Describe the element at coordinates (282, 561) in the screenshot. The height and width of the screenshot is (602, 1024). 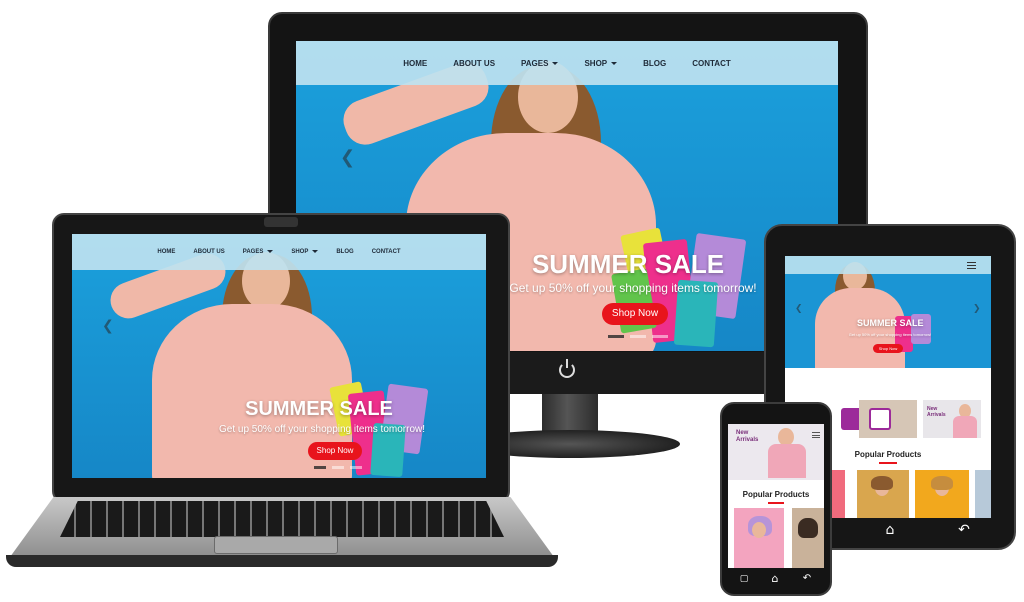
I see `laptop-base-edge` at that location.